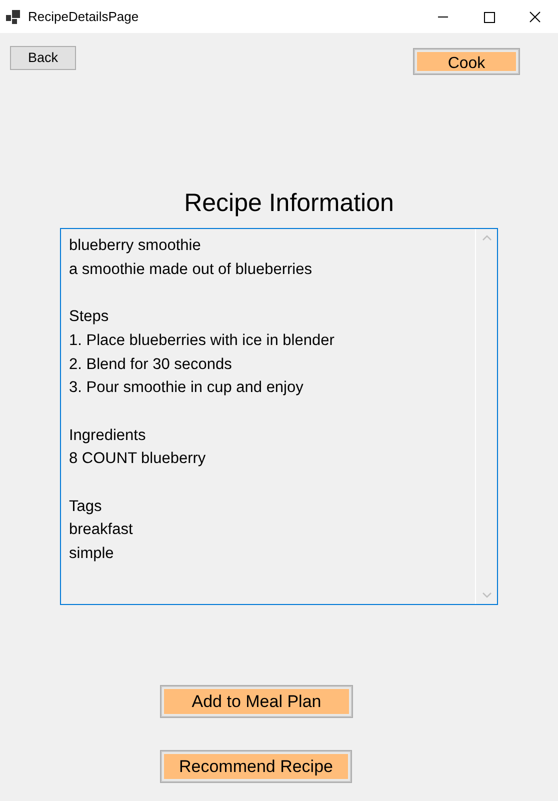 The image size is (558, 801). I want to click on recommend-recipe-button: Recommend Recipe, so click(256, 766).